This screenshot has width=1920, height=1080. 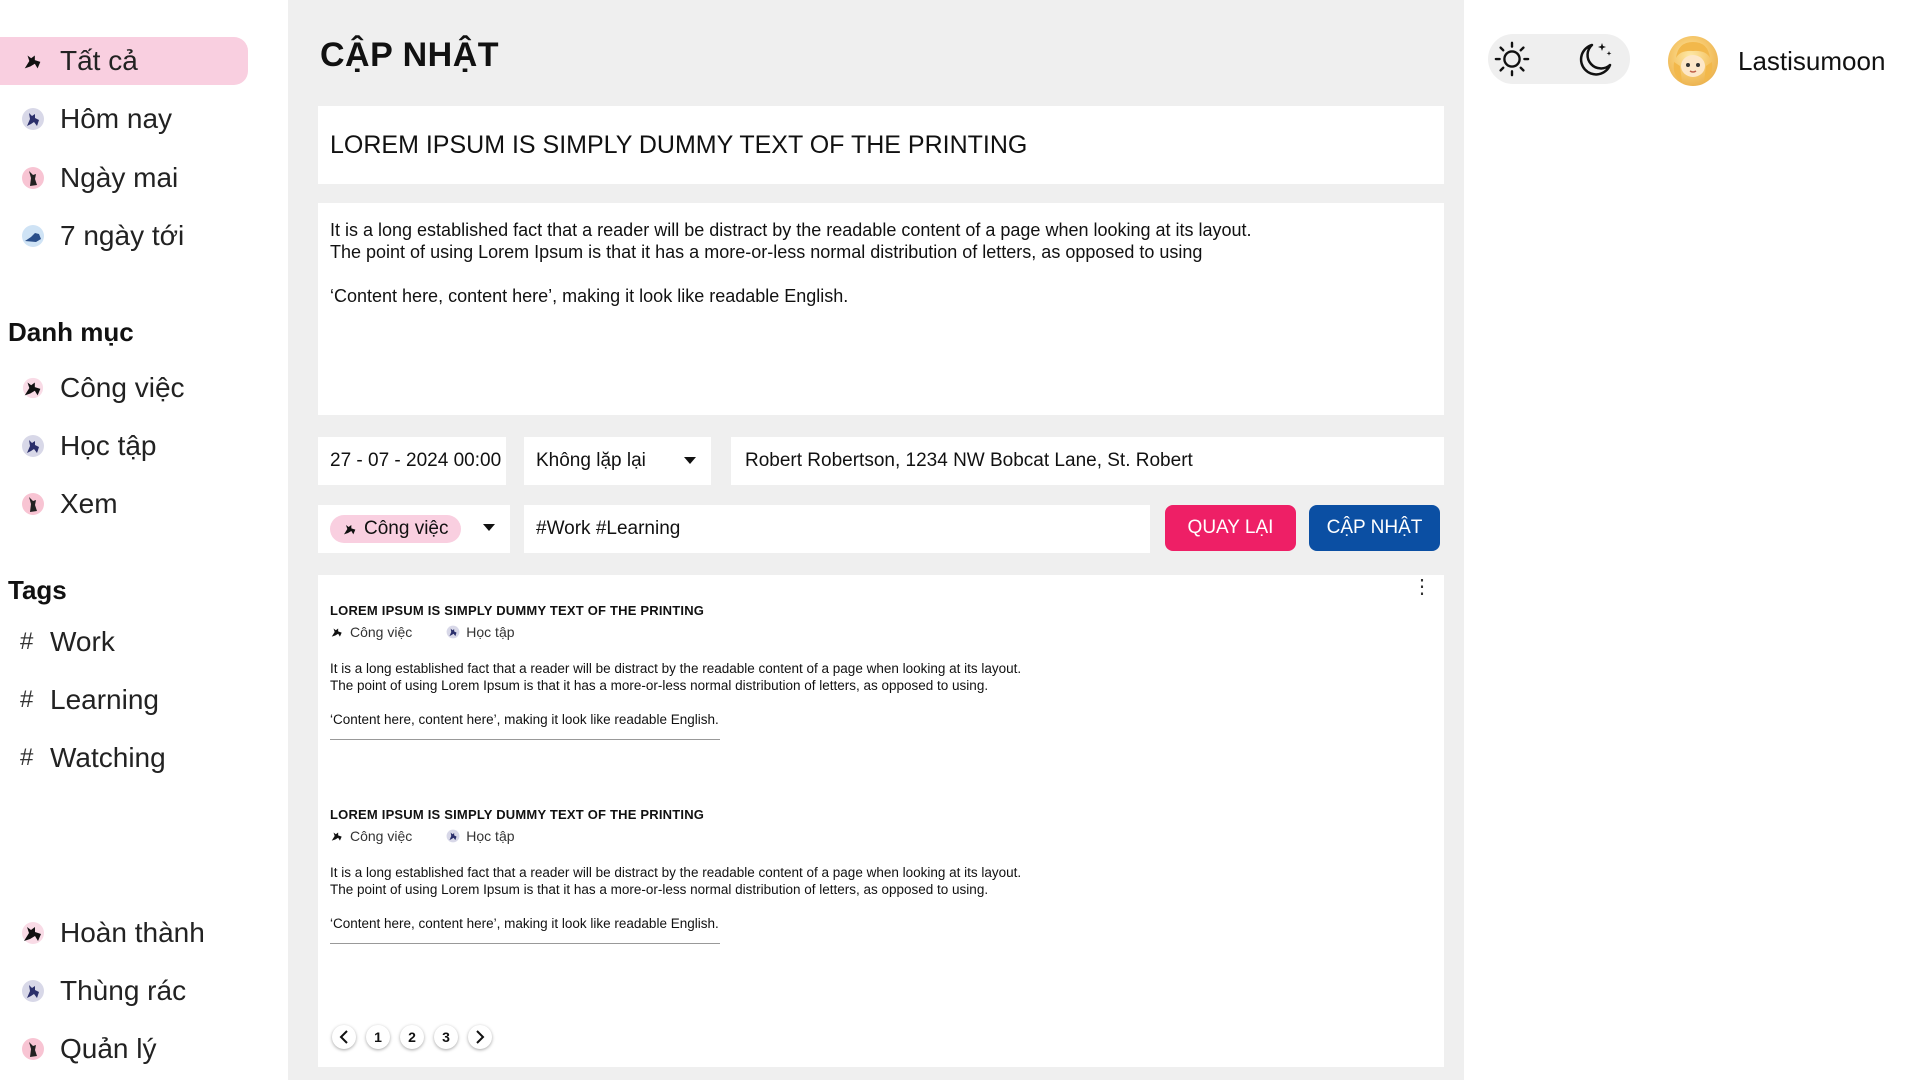 What do you see at coordinates (119, 177) in the screenshot?
I see `sidebar-item-label: Ngày mai` at bounding box center [119, 177].